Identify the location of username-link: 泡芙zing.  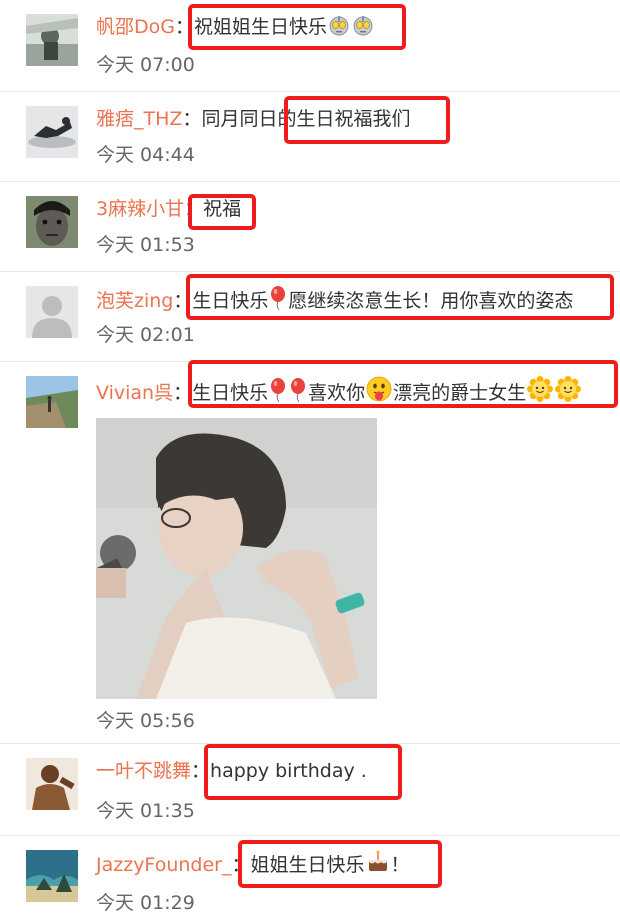
(134, 301).